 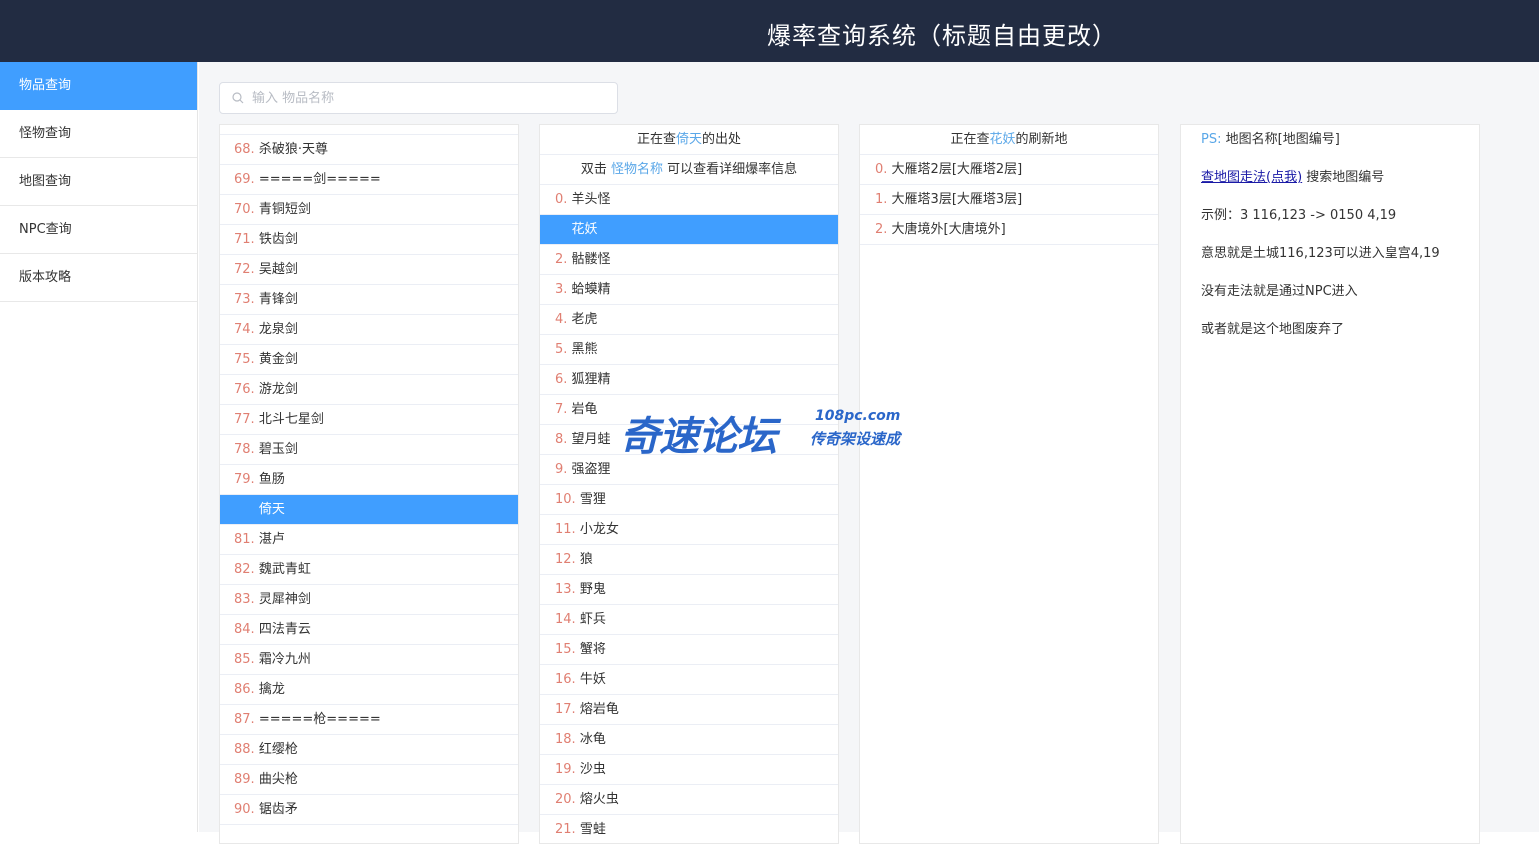 What do you see at coordinates (244, 329) in the screenshot?
I see `row-number: 74.` at bounding box center [244, 329].